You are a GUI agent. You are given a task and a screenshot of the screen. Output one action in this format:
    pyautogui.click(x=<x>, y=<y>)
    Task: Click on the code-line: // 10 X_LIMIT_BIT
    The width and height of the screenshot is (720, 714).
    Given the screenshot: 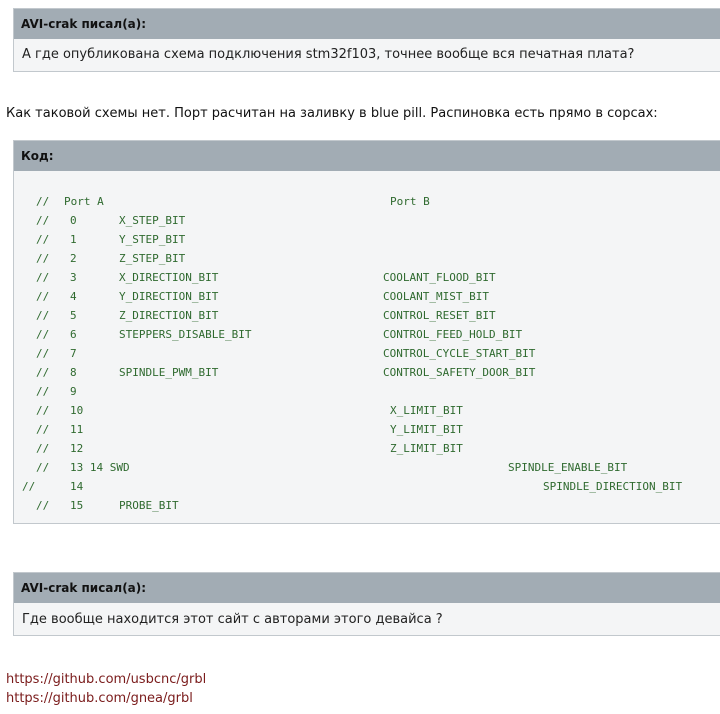 What is the action you would take?
    pyautogui.click(x=367, y=410)
    